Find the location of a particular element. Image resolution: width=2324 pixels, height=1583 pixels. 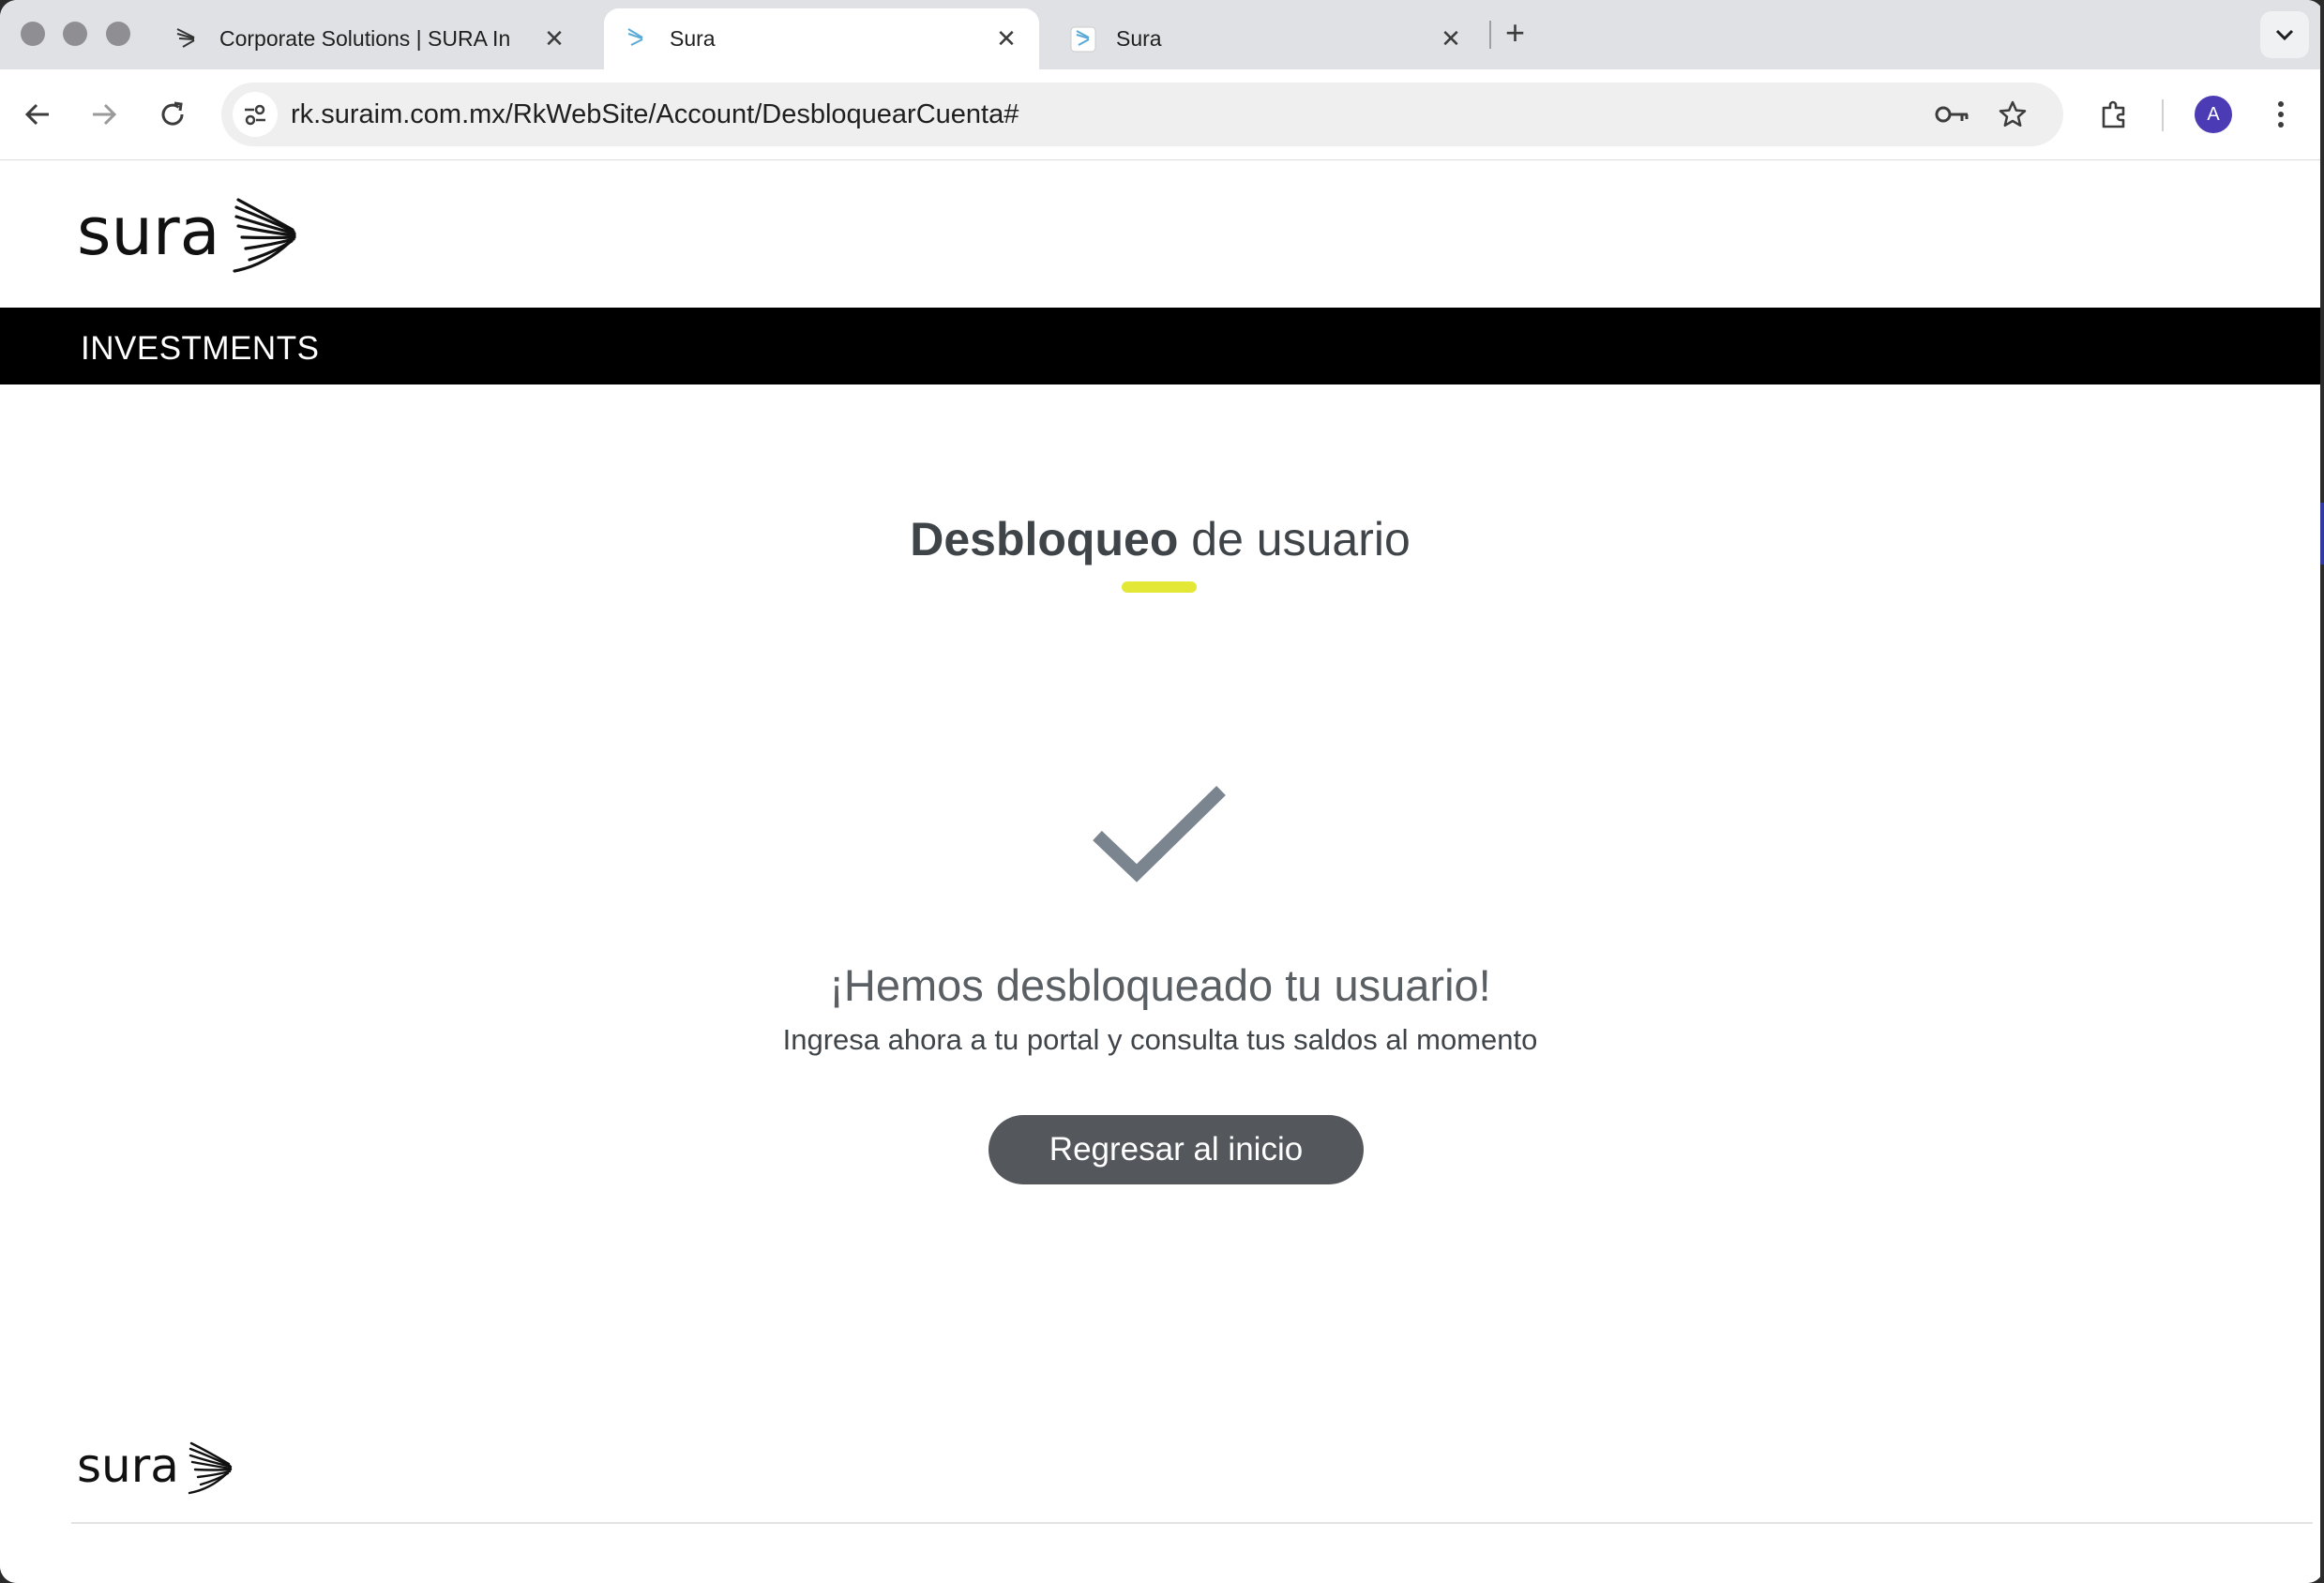

sura-logo: sura is located at coordinates (189, 239).